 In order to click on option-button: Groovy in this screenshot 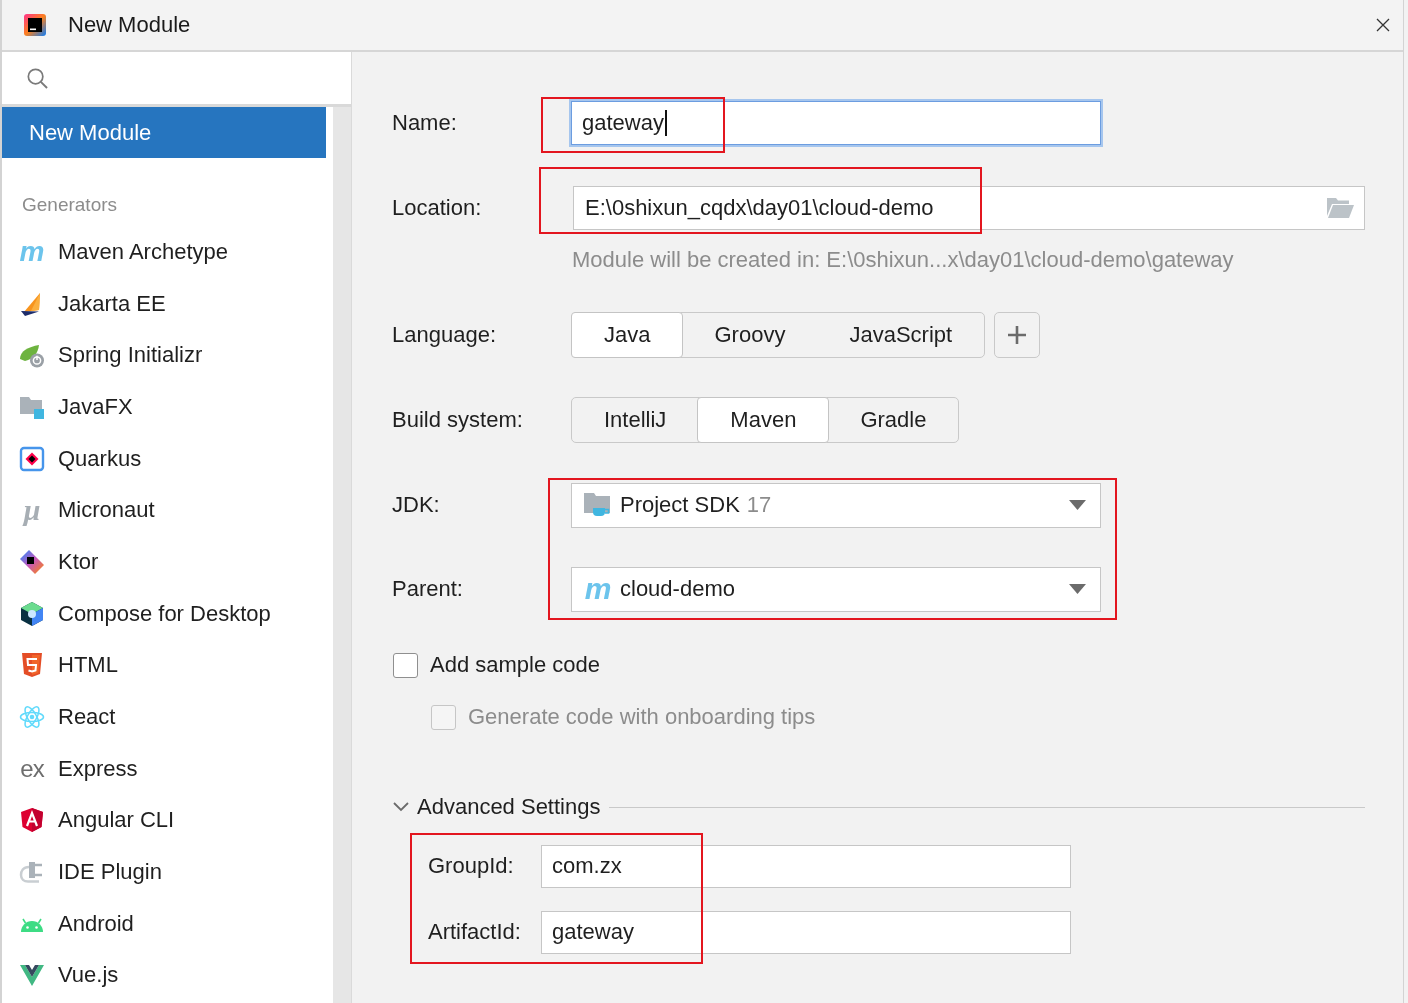, I will do `click(750, 335)`.